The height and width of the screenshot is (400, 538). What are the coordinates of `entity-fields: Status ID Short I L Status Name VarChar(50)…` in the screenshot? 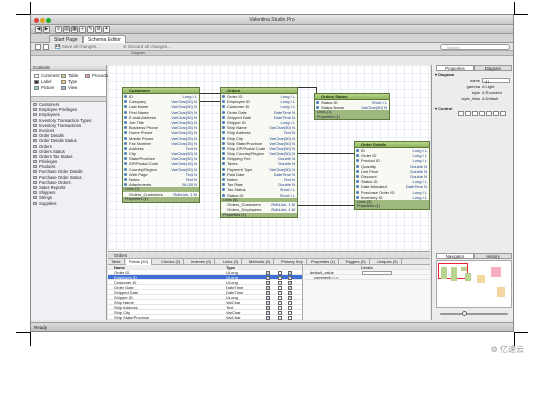 It's located at (352, 105).